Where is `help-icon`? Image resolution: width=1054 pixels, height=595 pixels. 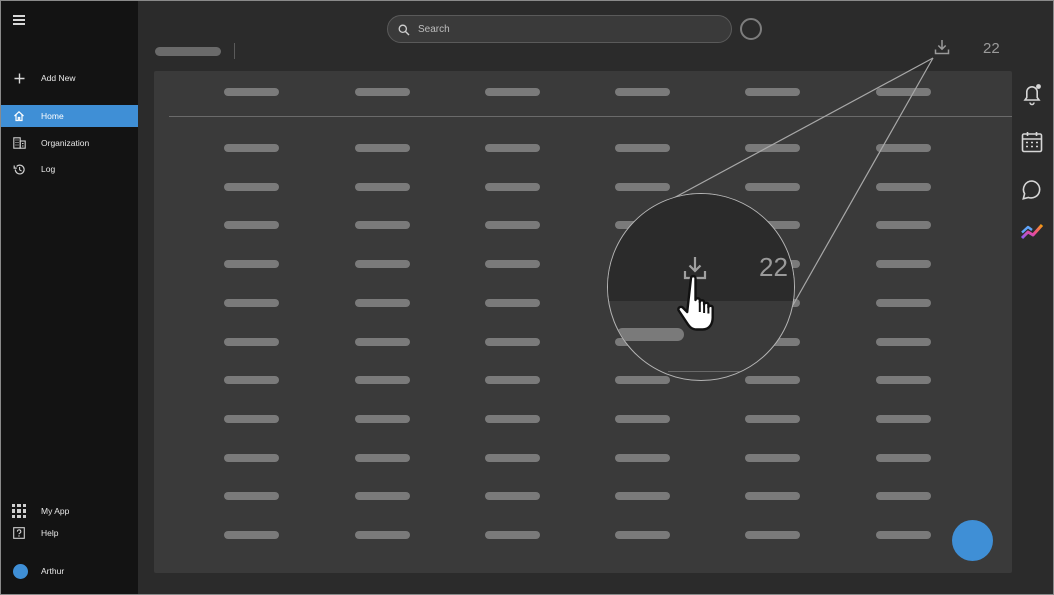 help-icon is located at coordinates (19, 533).